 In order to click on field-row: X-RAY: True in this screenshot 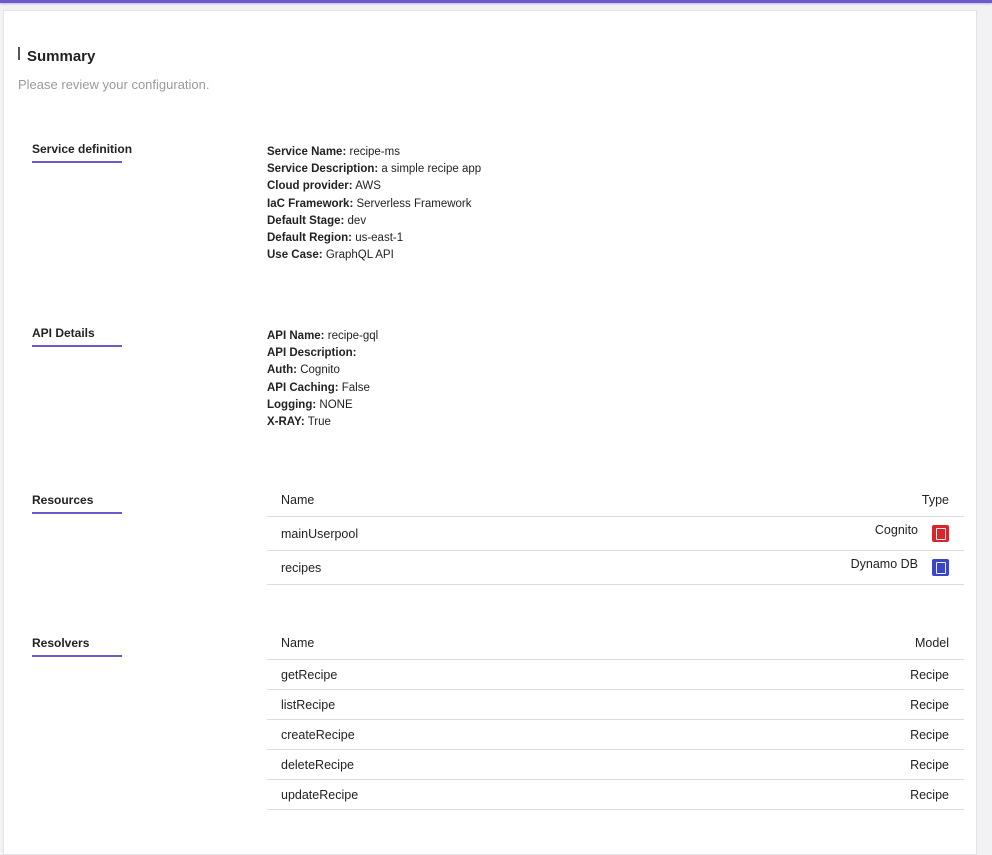, I will do `click(322, 422)`.